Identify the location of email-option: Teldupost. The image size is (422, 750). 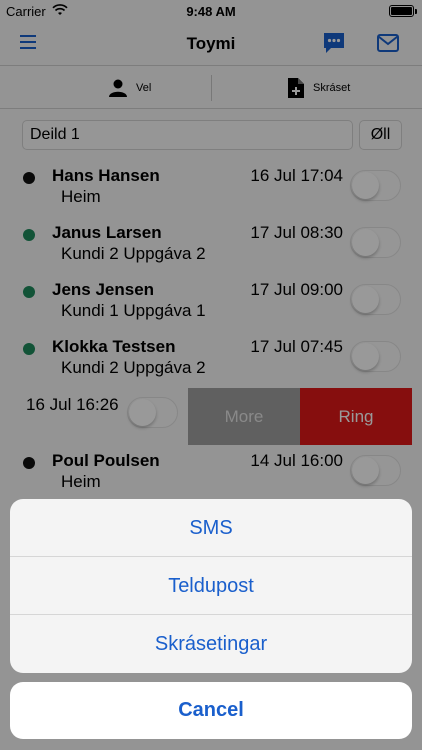
(211, 586).